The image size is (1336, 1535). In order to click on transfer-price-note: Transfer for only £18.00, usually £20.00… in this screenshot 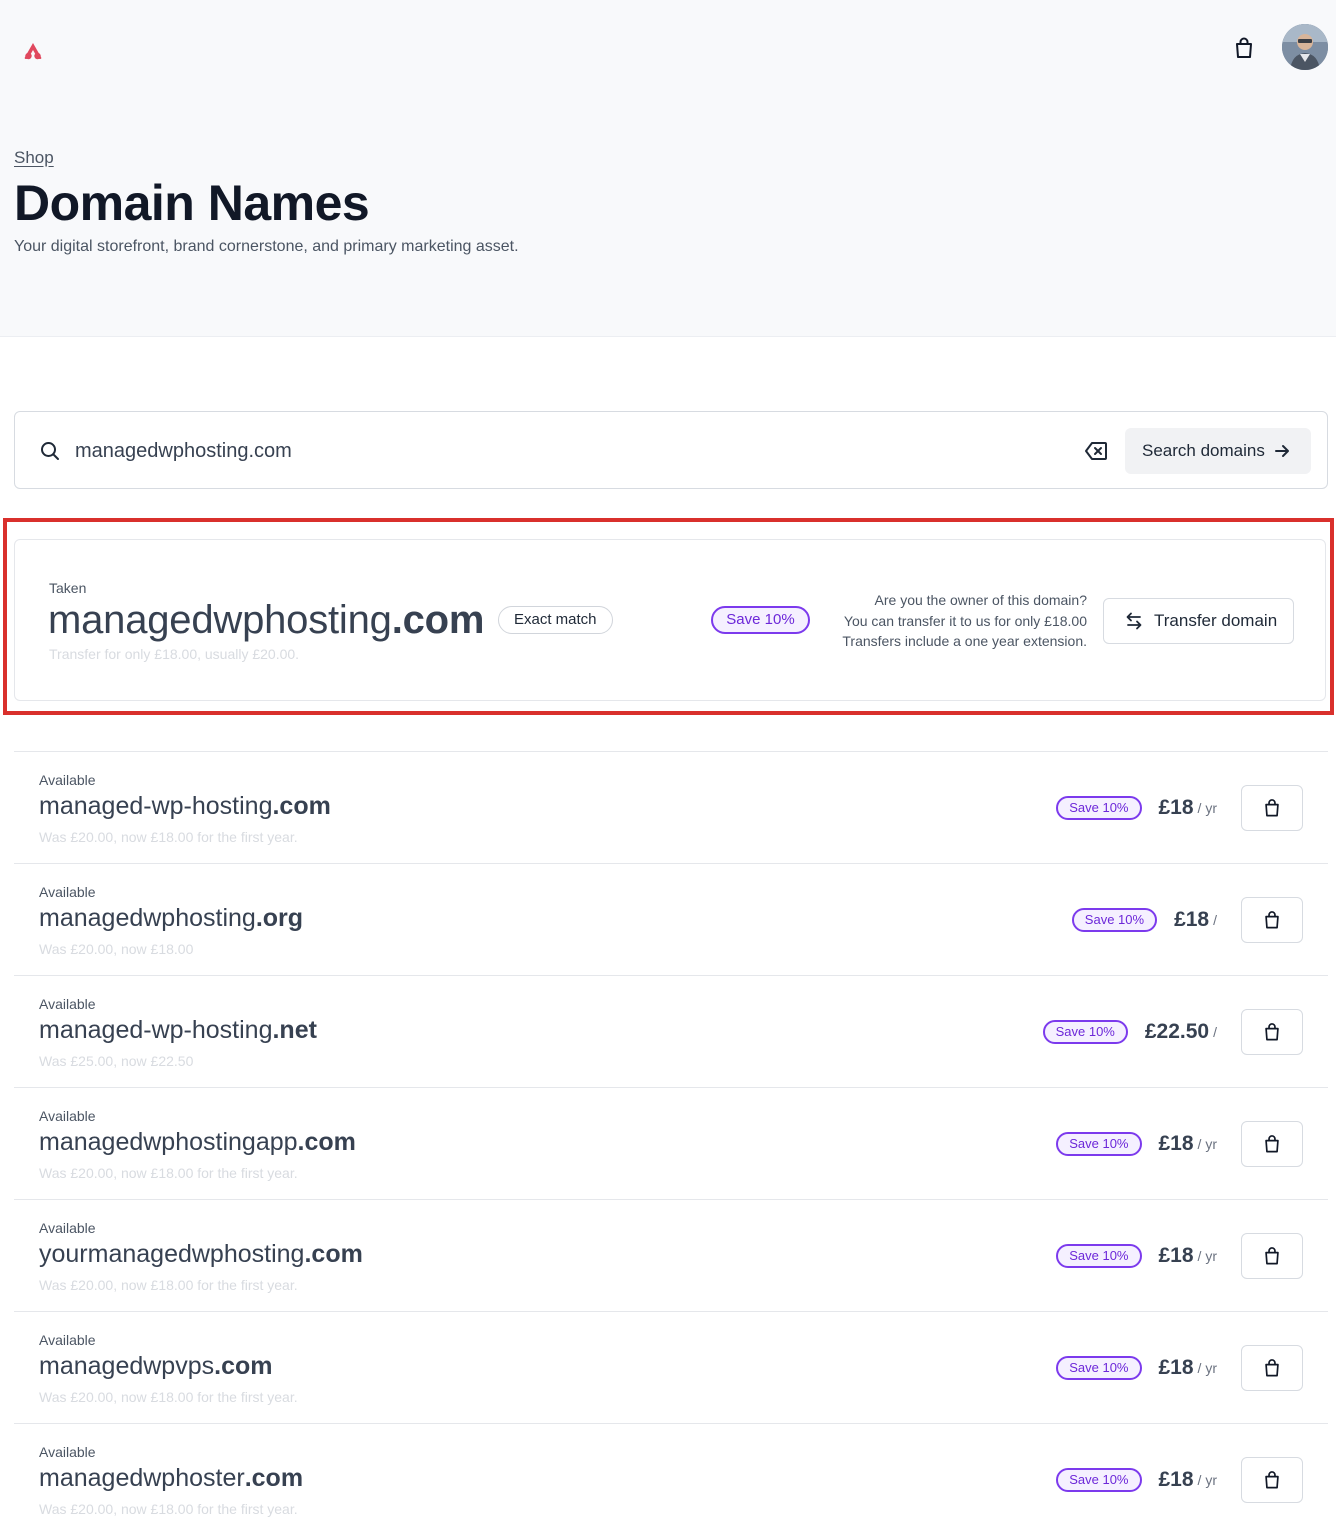, I will do `click(174, 654)`.